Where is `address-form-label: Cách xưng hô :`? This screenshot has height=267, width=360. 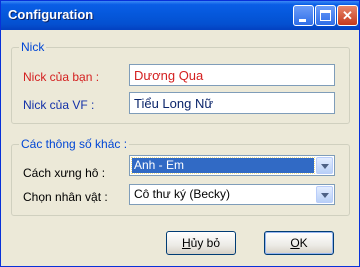 address-form-label: Cách xưng hô : is located at coordinates (64, 173).